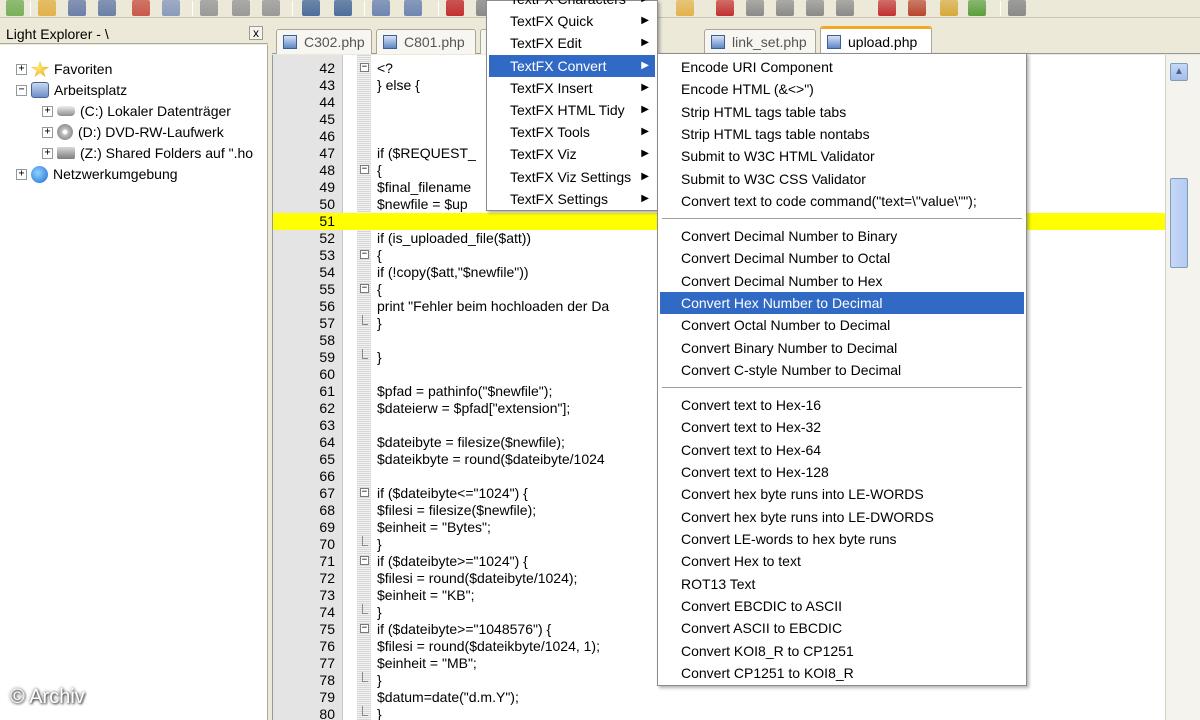 This screenshot has width=1200, height=720. Describe the element at coordinates (760, 41) in the screenshot. I see `tab-link-set-php: link_set.php` at that location.